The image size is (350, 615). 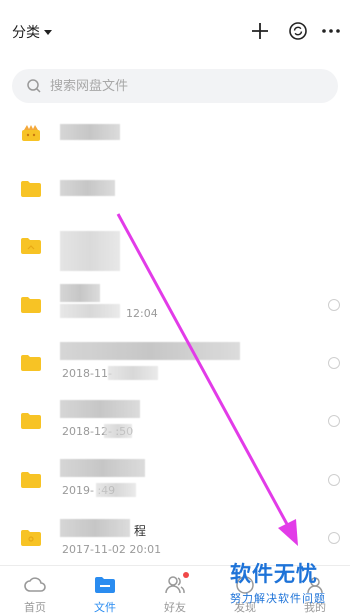 I want to click on watermark: 软件无忧 努力解决软件问题, so click(x=288, y=585).